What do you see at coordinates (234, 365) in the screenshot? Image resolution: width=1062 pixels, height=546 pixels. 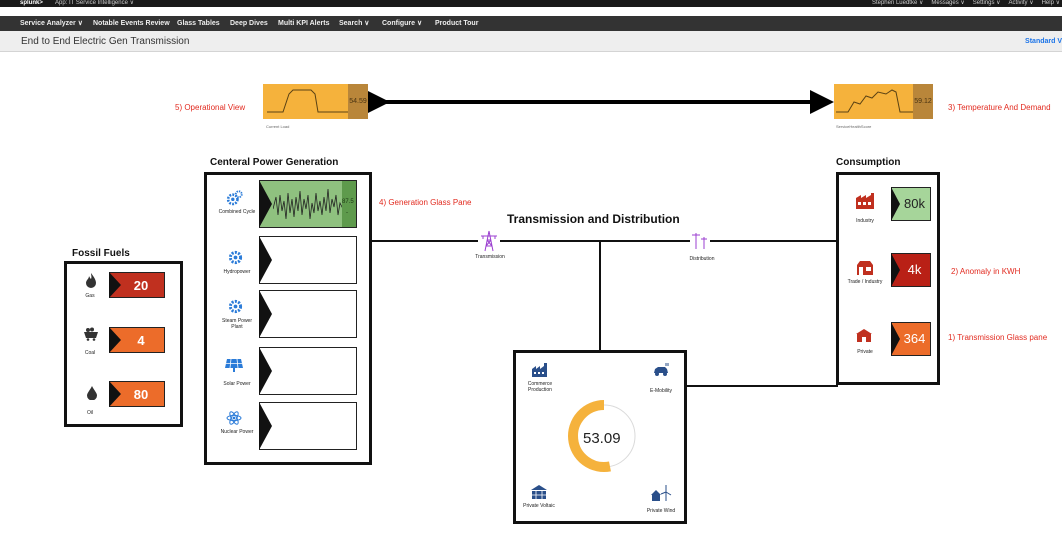 I see `solar-panel-icon` at bounding box center [234, 365].